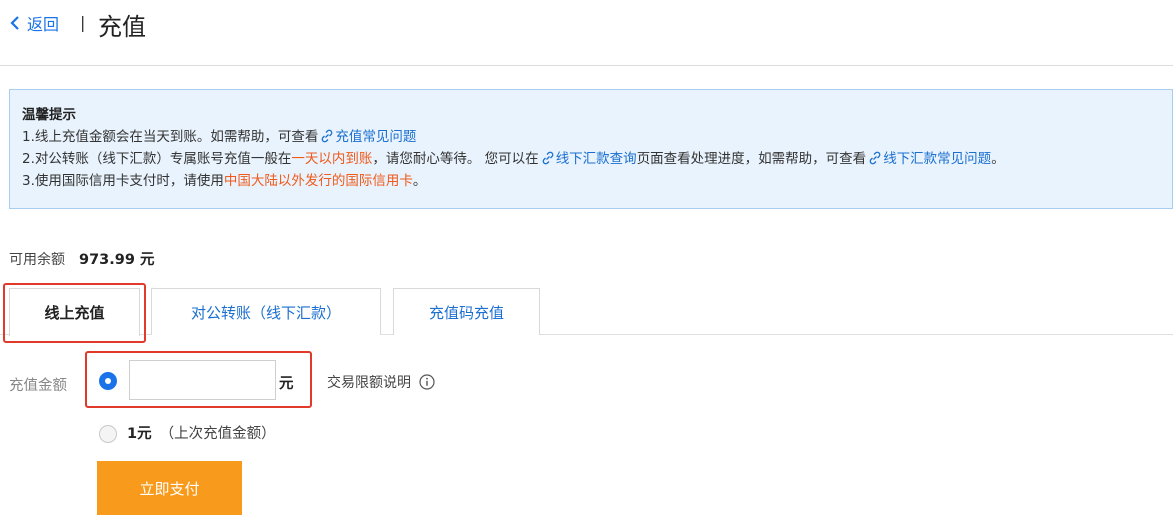  I want to click on page-title: 充值, so click(122, 27).